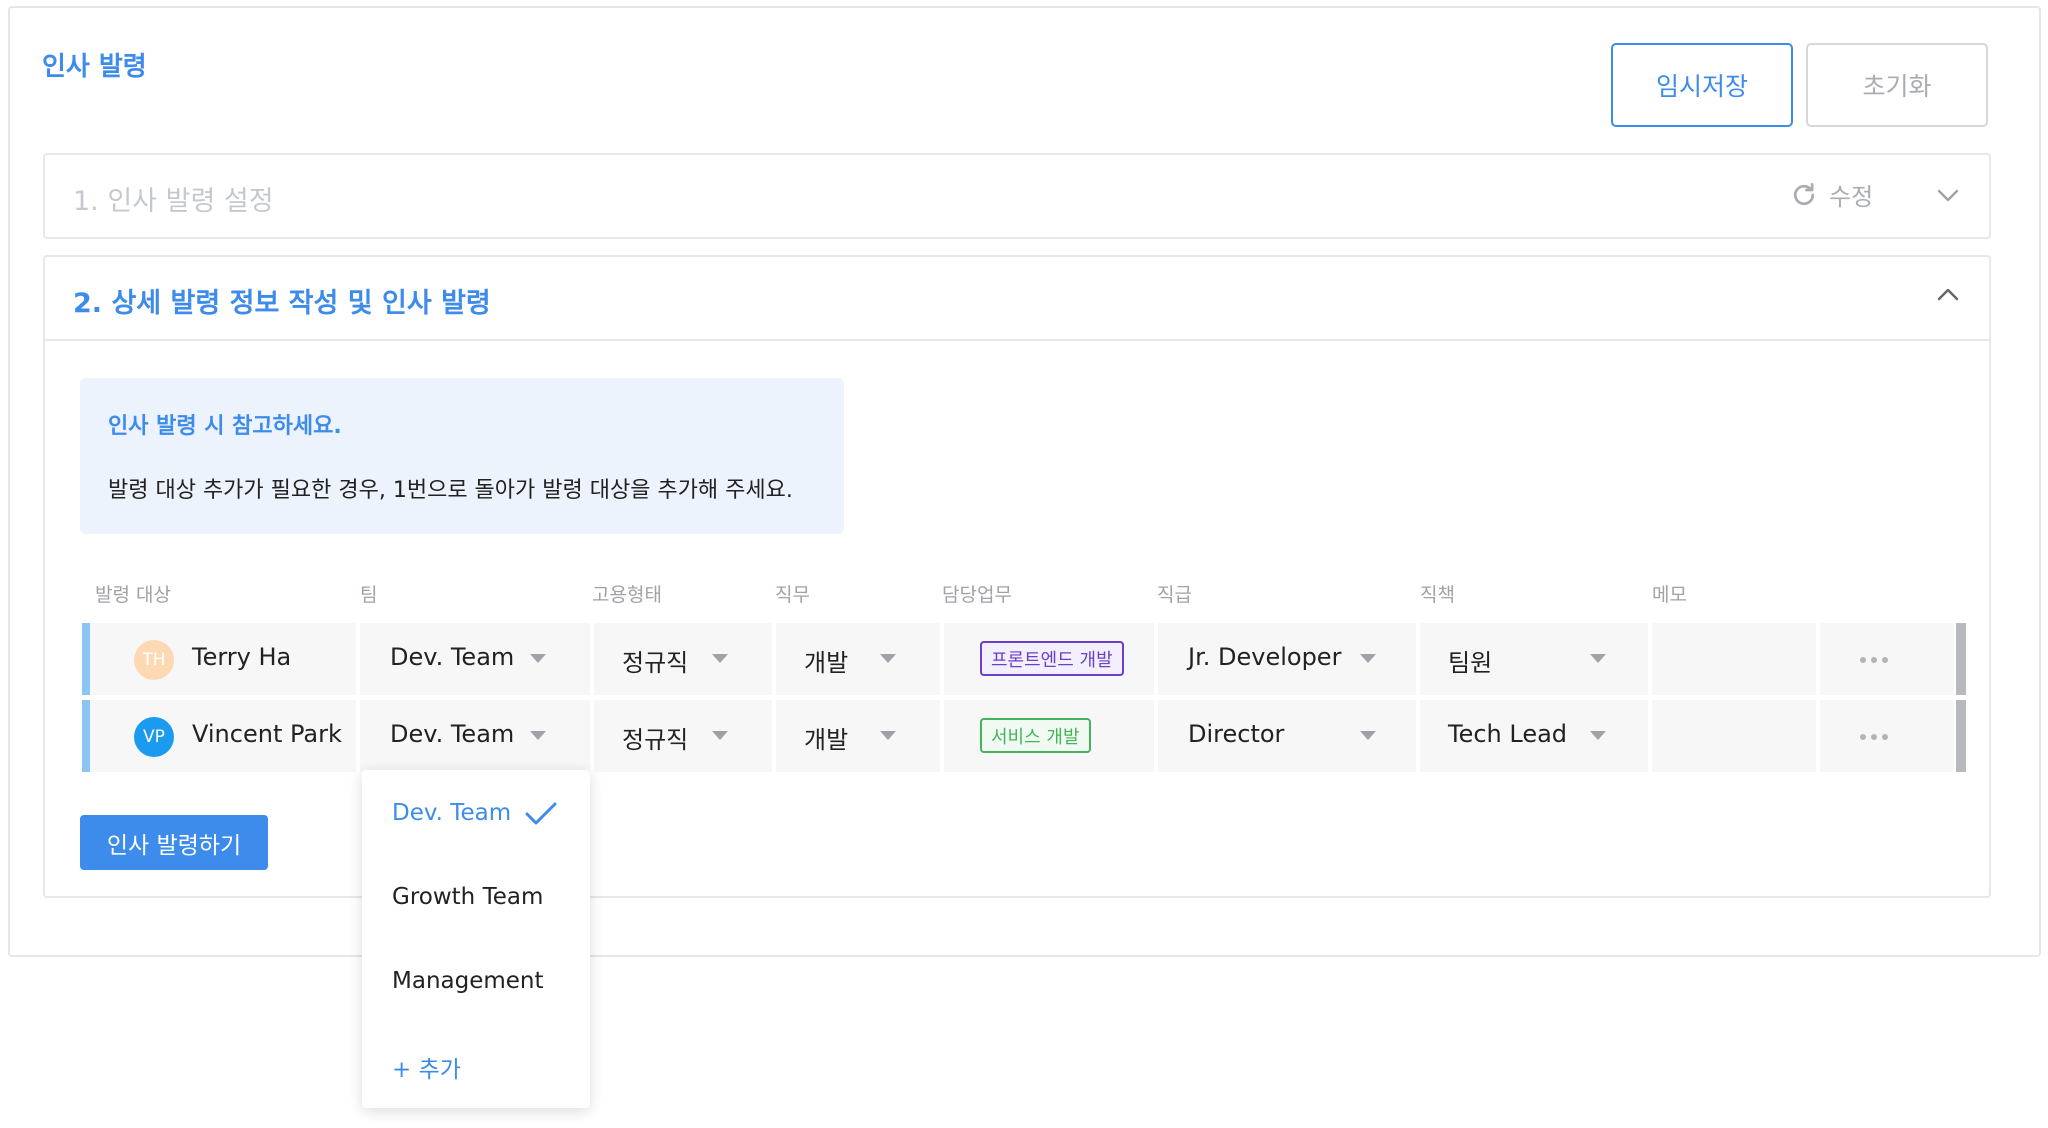 This screenshot has width=2048, height=1128. Describe the element at coordinates (1534, 659) in the screenshot. I see `position-select: 팀원` at that location.